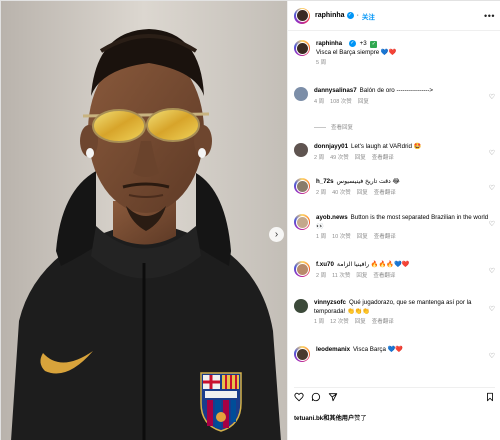  What do you see at coordinates (330, 302) in the screenshot?
I see `comment-username: vinnyzsofc` at bounding box center [330, 302].